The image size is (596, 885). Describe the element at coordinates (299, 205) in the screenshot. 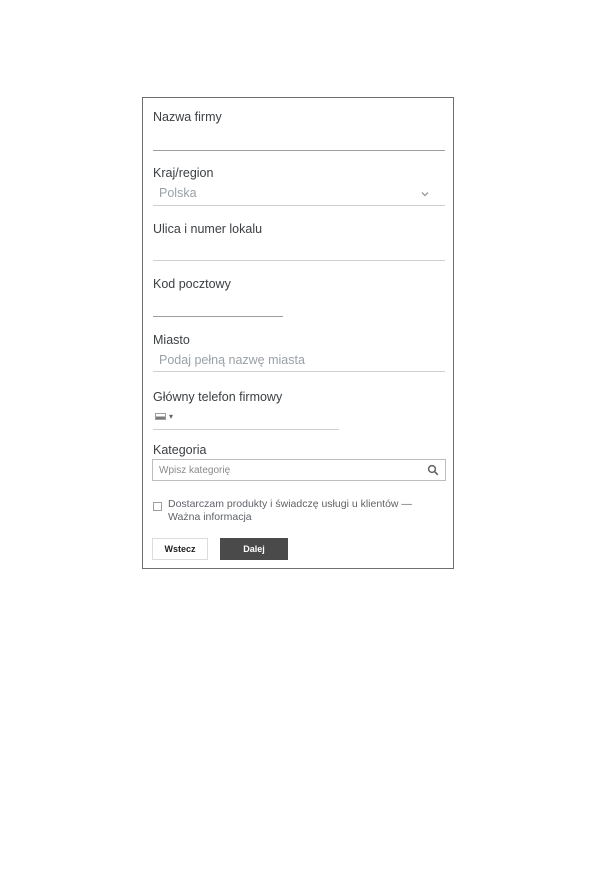

I see `country-underline` at that location.